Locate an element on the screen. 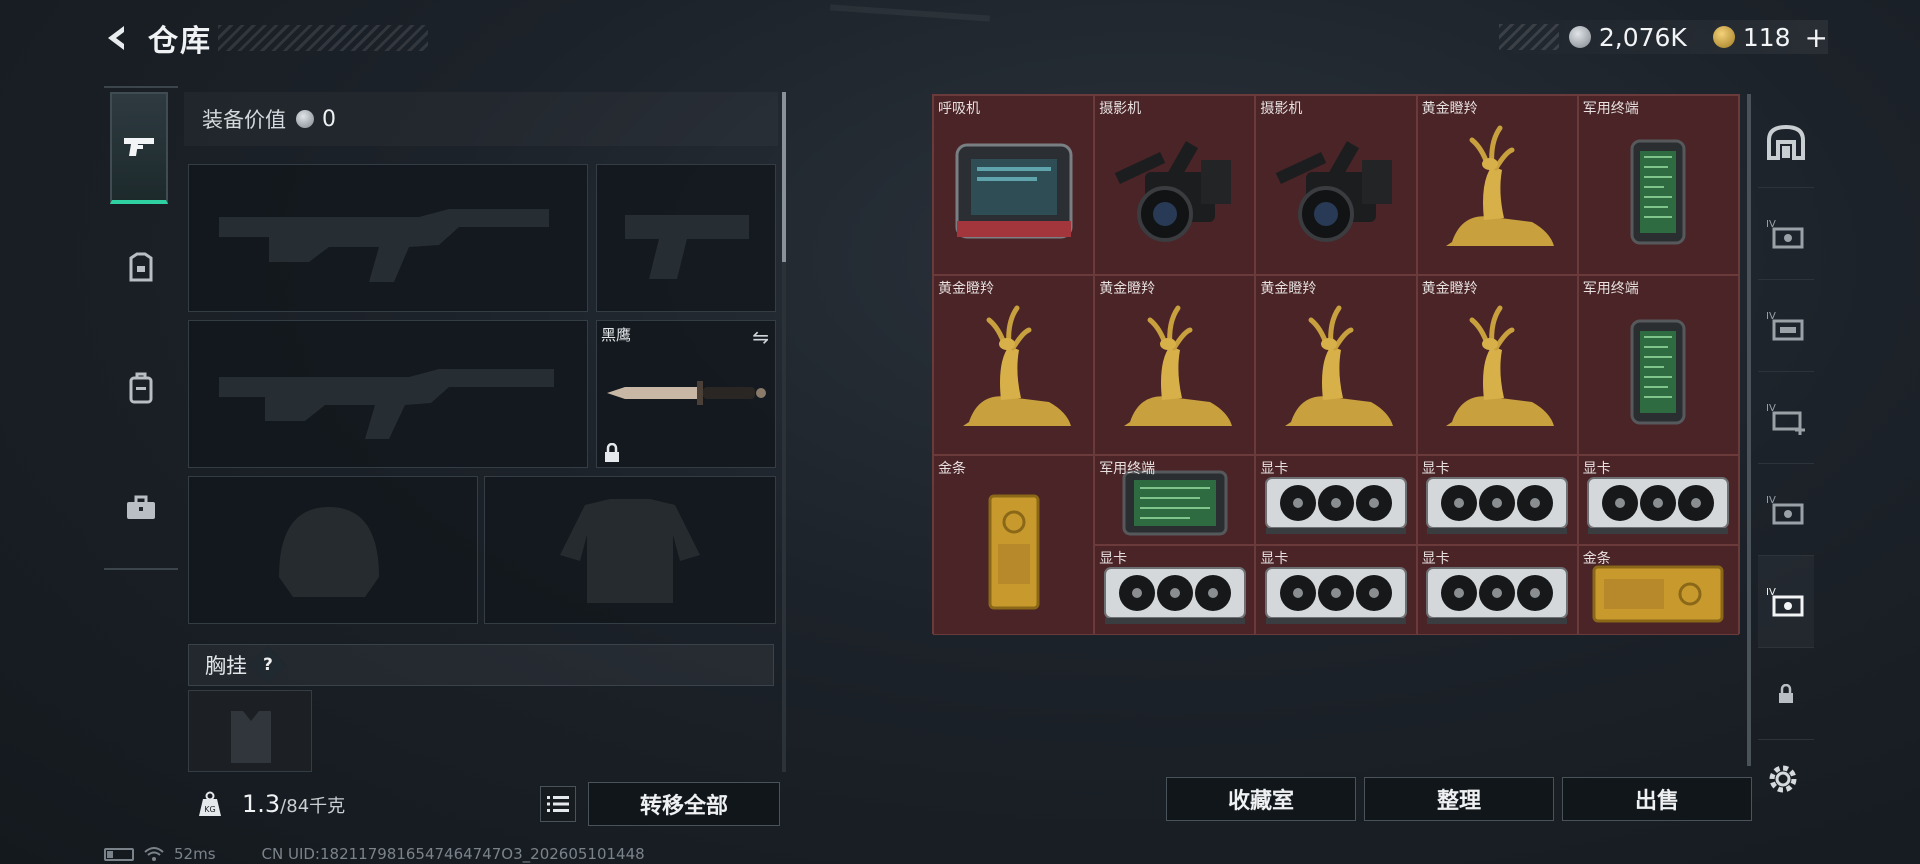 The height and width of the screenshot is (864, 1920). list-view-button is located at coordinates (558, 804).